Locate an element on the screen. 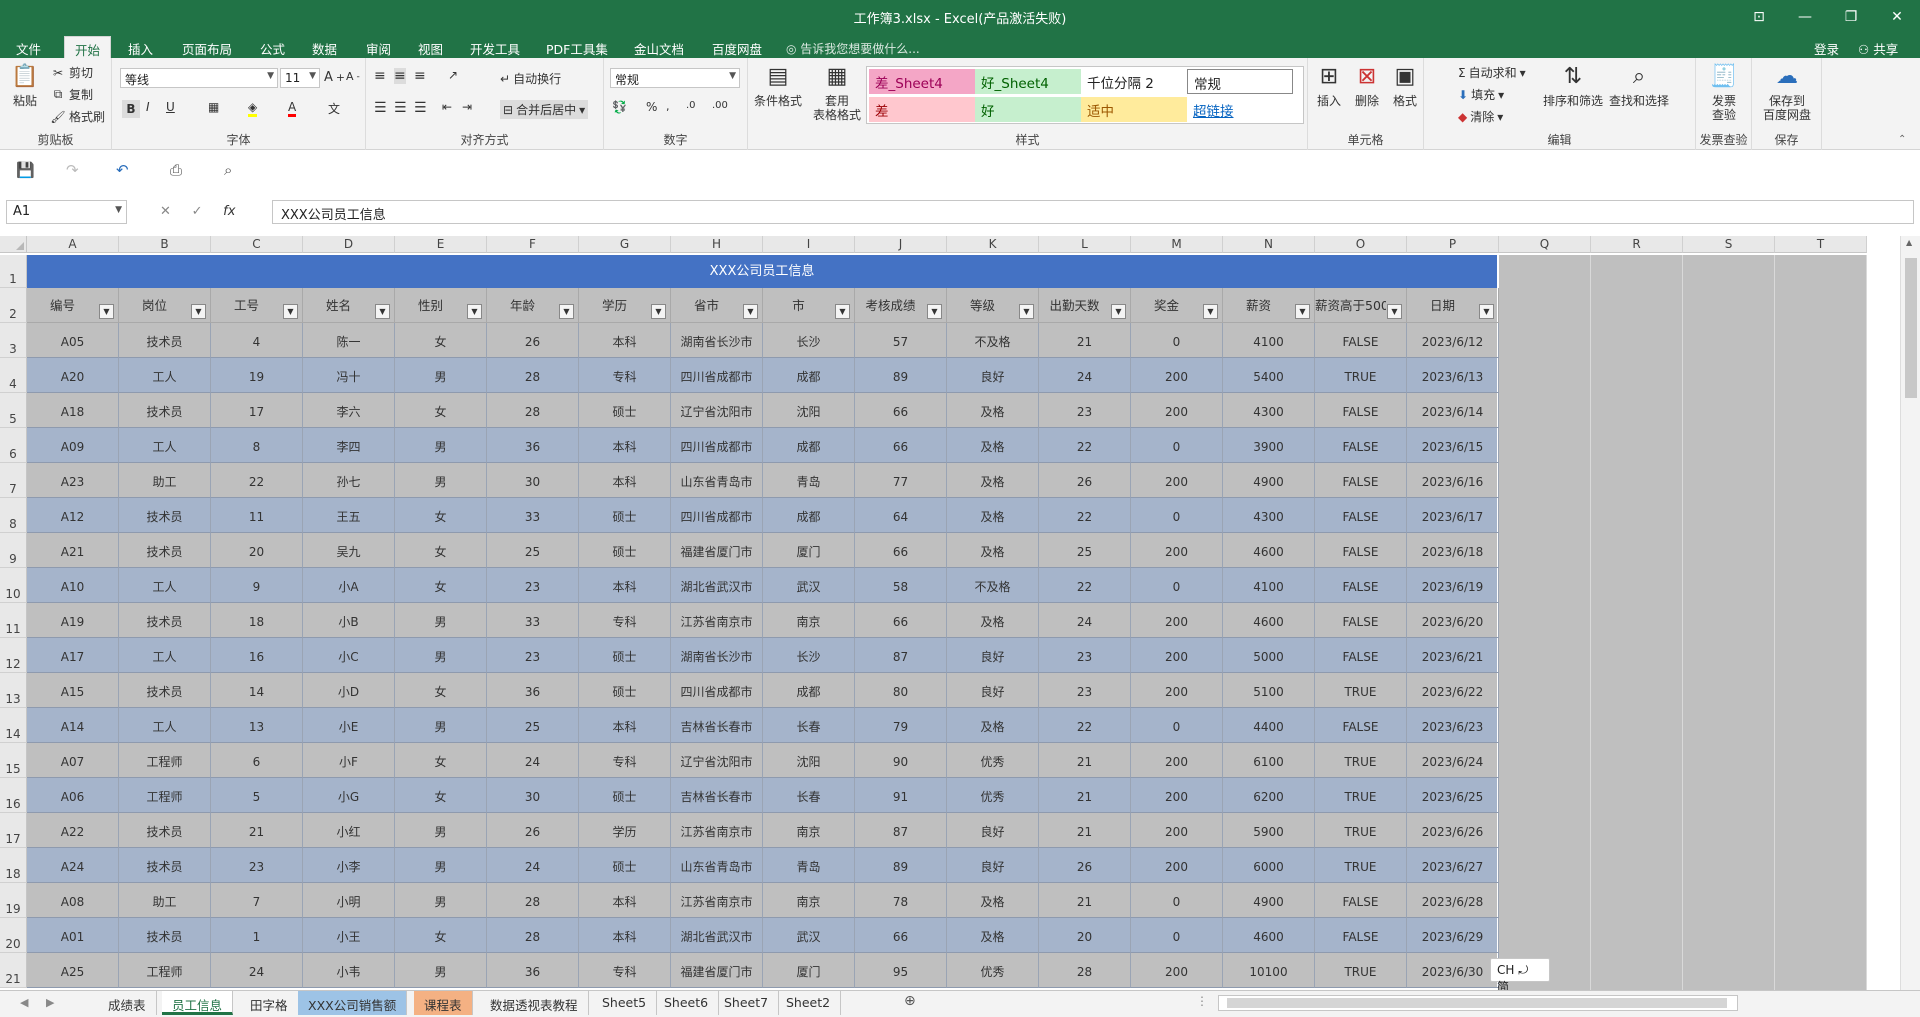 This screenshot has height=1017, width=1920. table-cell: 福建省厦门市 is located at coordinates (717, 550).